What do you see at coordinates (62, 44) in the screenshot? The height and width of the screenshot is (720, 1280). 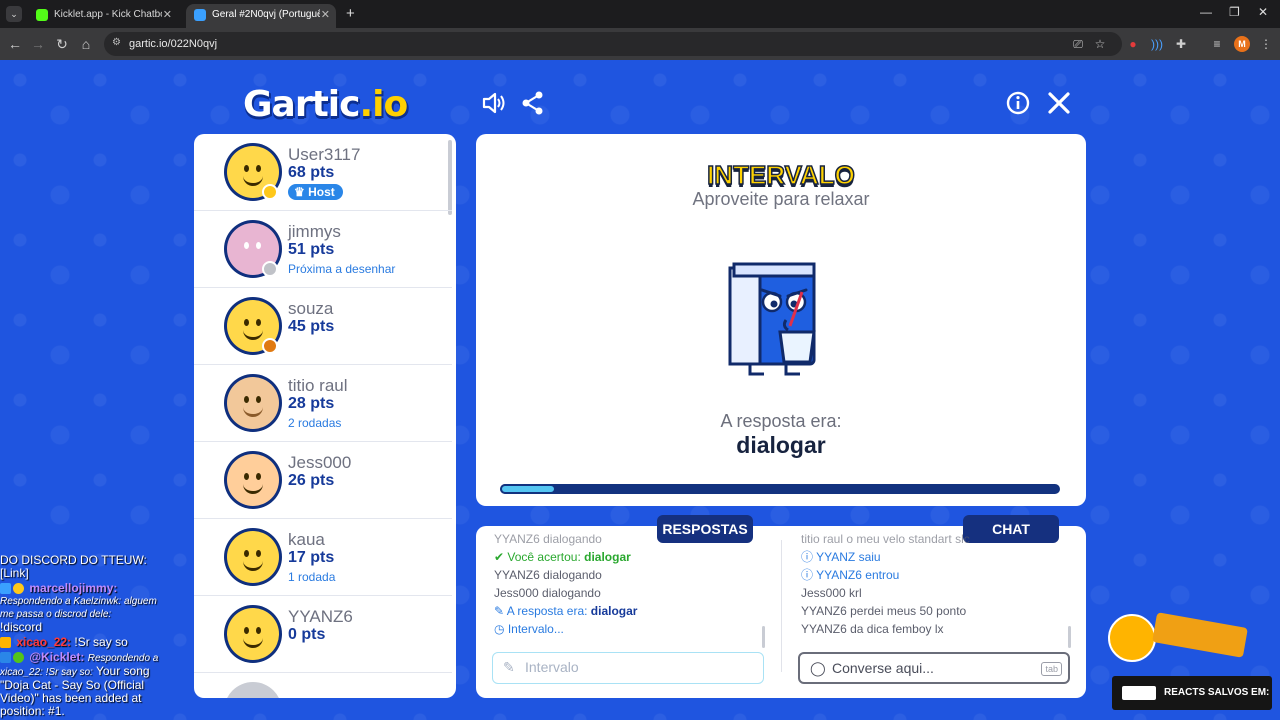 I see `reload-icon: ↻` at bounding box center [62, 44].